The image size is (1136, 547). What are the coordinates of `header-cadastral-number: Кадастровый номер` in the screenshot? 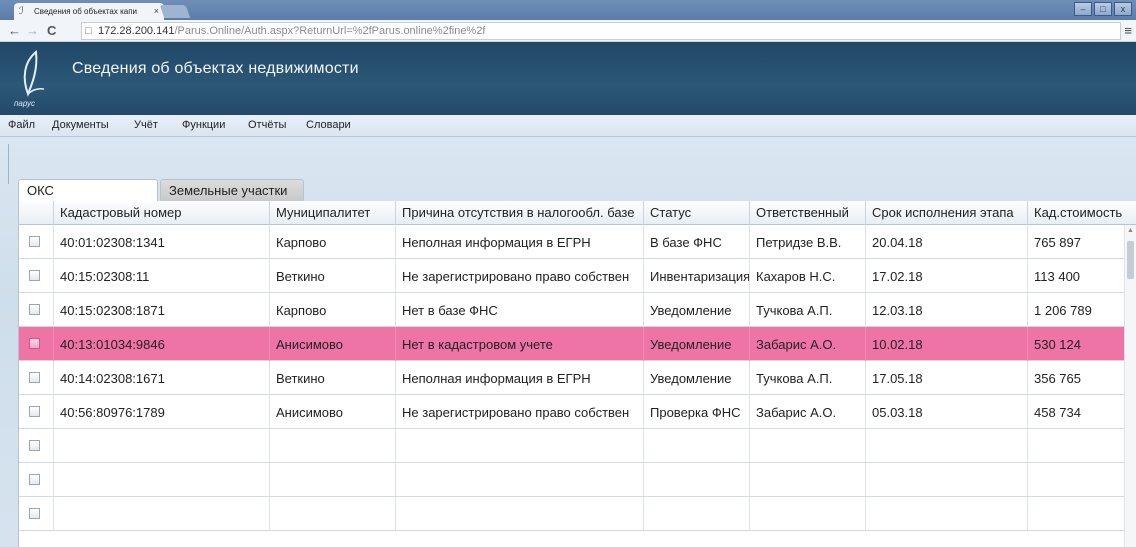 It's located at (161, 213).